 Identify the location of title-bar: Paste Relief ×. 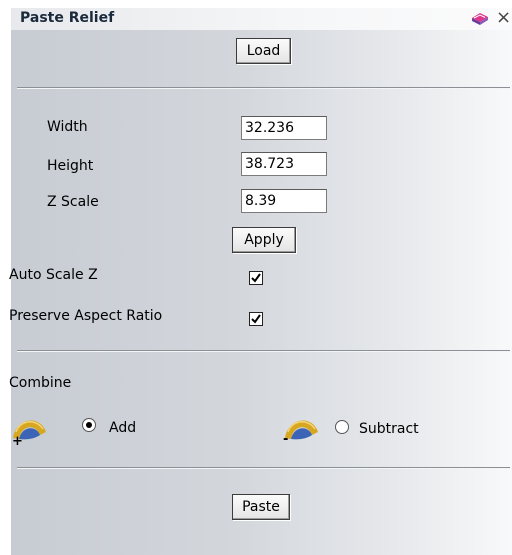
(261, 18).